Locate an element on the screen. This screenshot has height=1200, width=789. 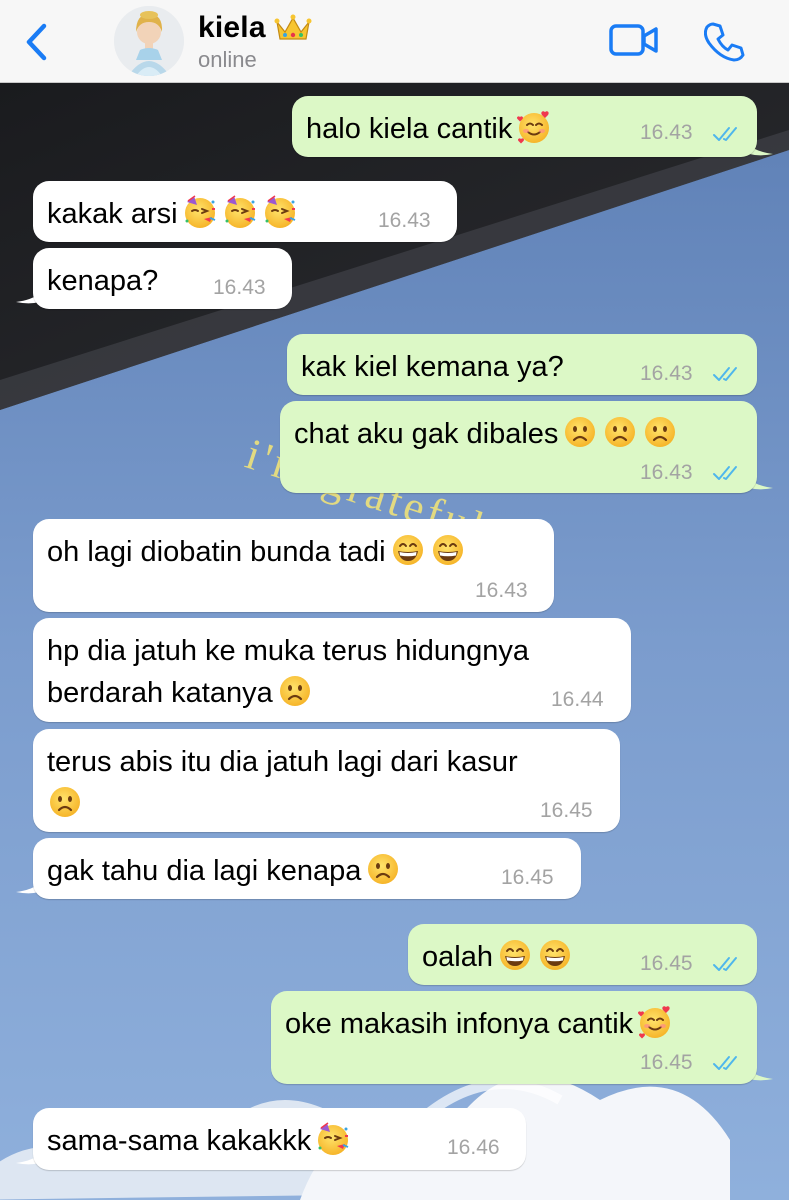
message-time: 16.44 is located at coordinates (577, 699).